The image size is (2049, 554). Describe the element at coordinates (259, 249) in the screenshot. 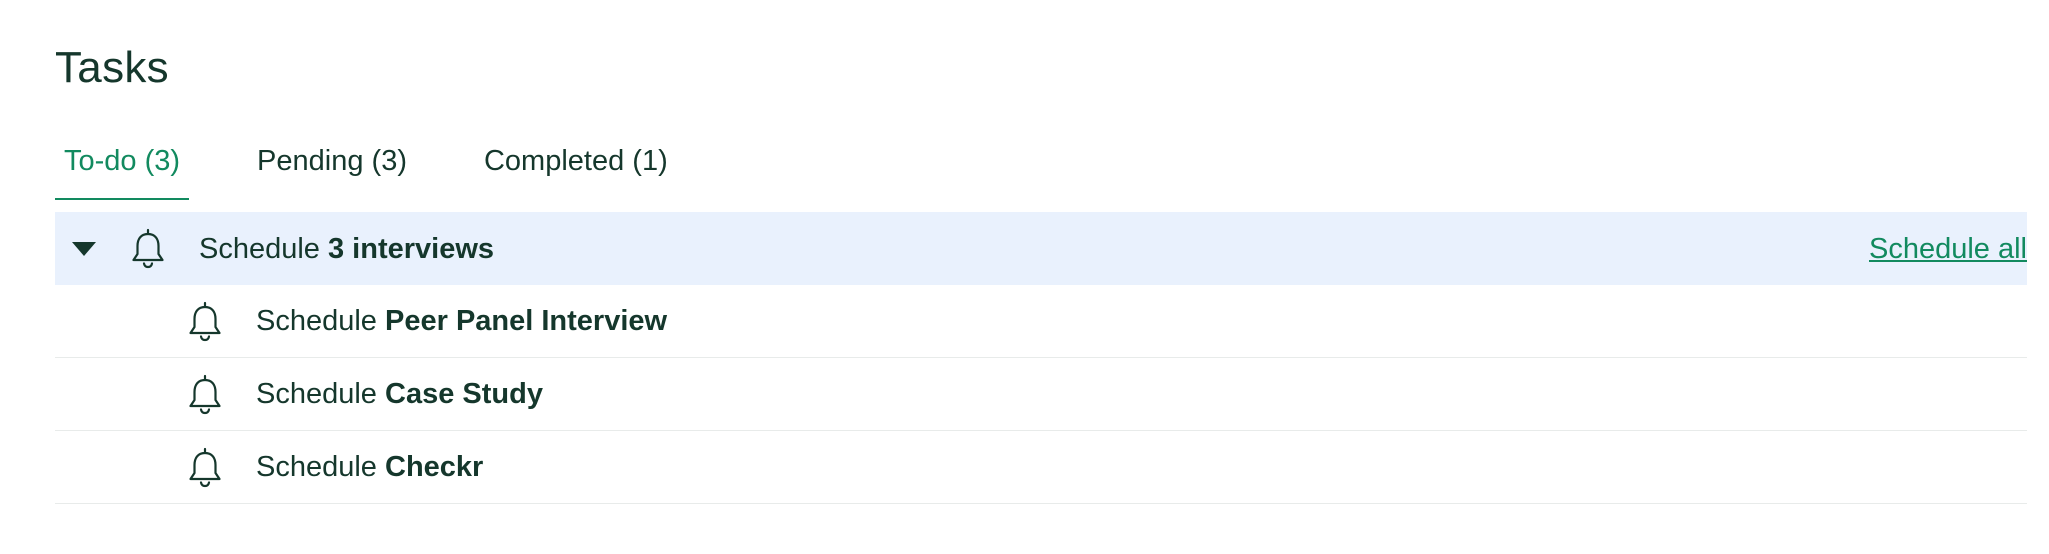

I see `group-prefix: Schedule` at that location.